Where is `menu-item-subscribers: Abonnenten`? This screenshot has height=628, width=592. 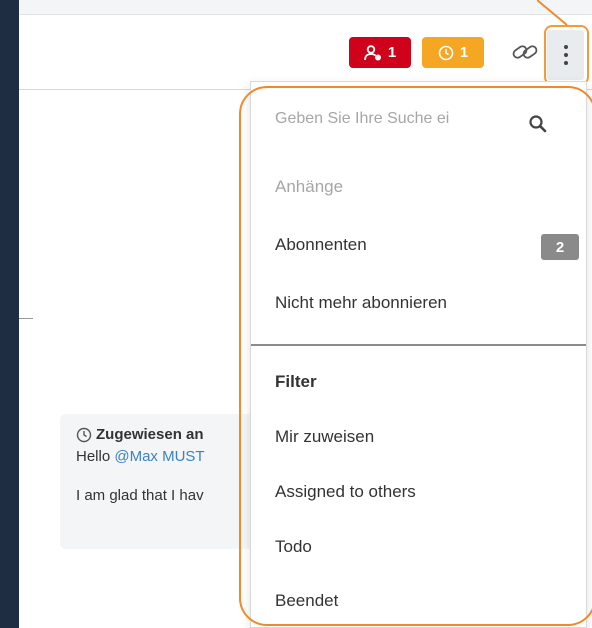
menu-item-subscribers: Abonnenten is located at coordinates (321, 245).